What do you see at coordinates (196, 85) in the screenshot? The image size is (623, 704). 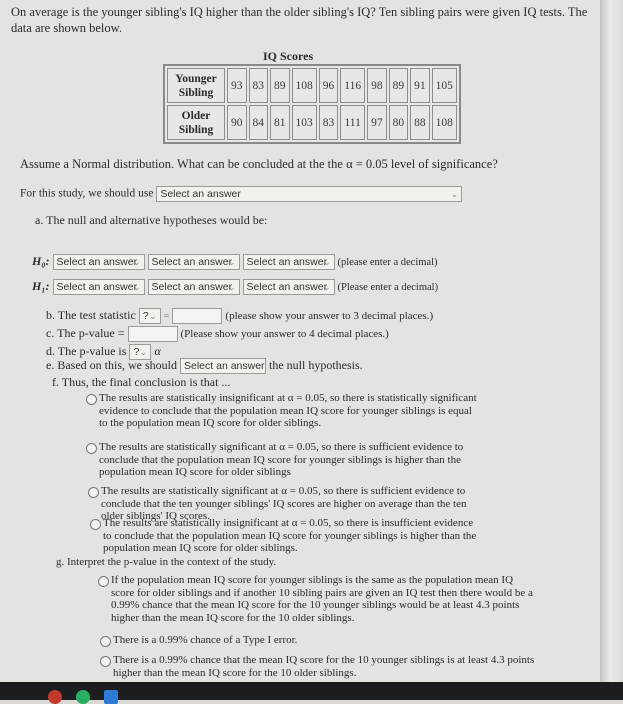 I see `row-header-younger: Younger Sibling` at bounding box center [196, 85].